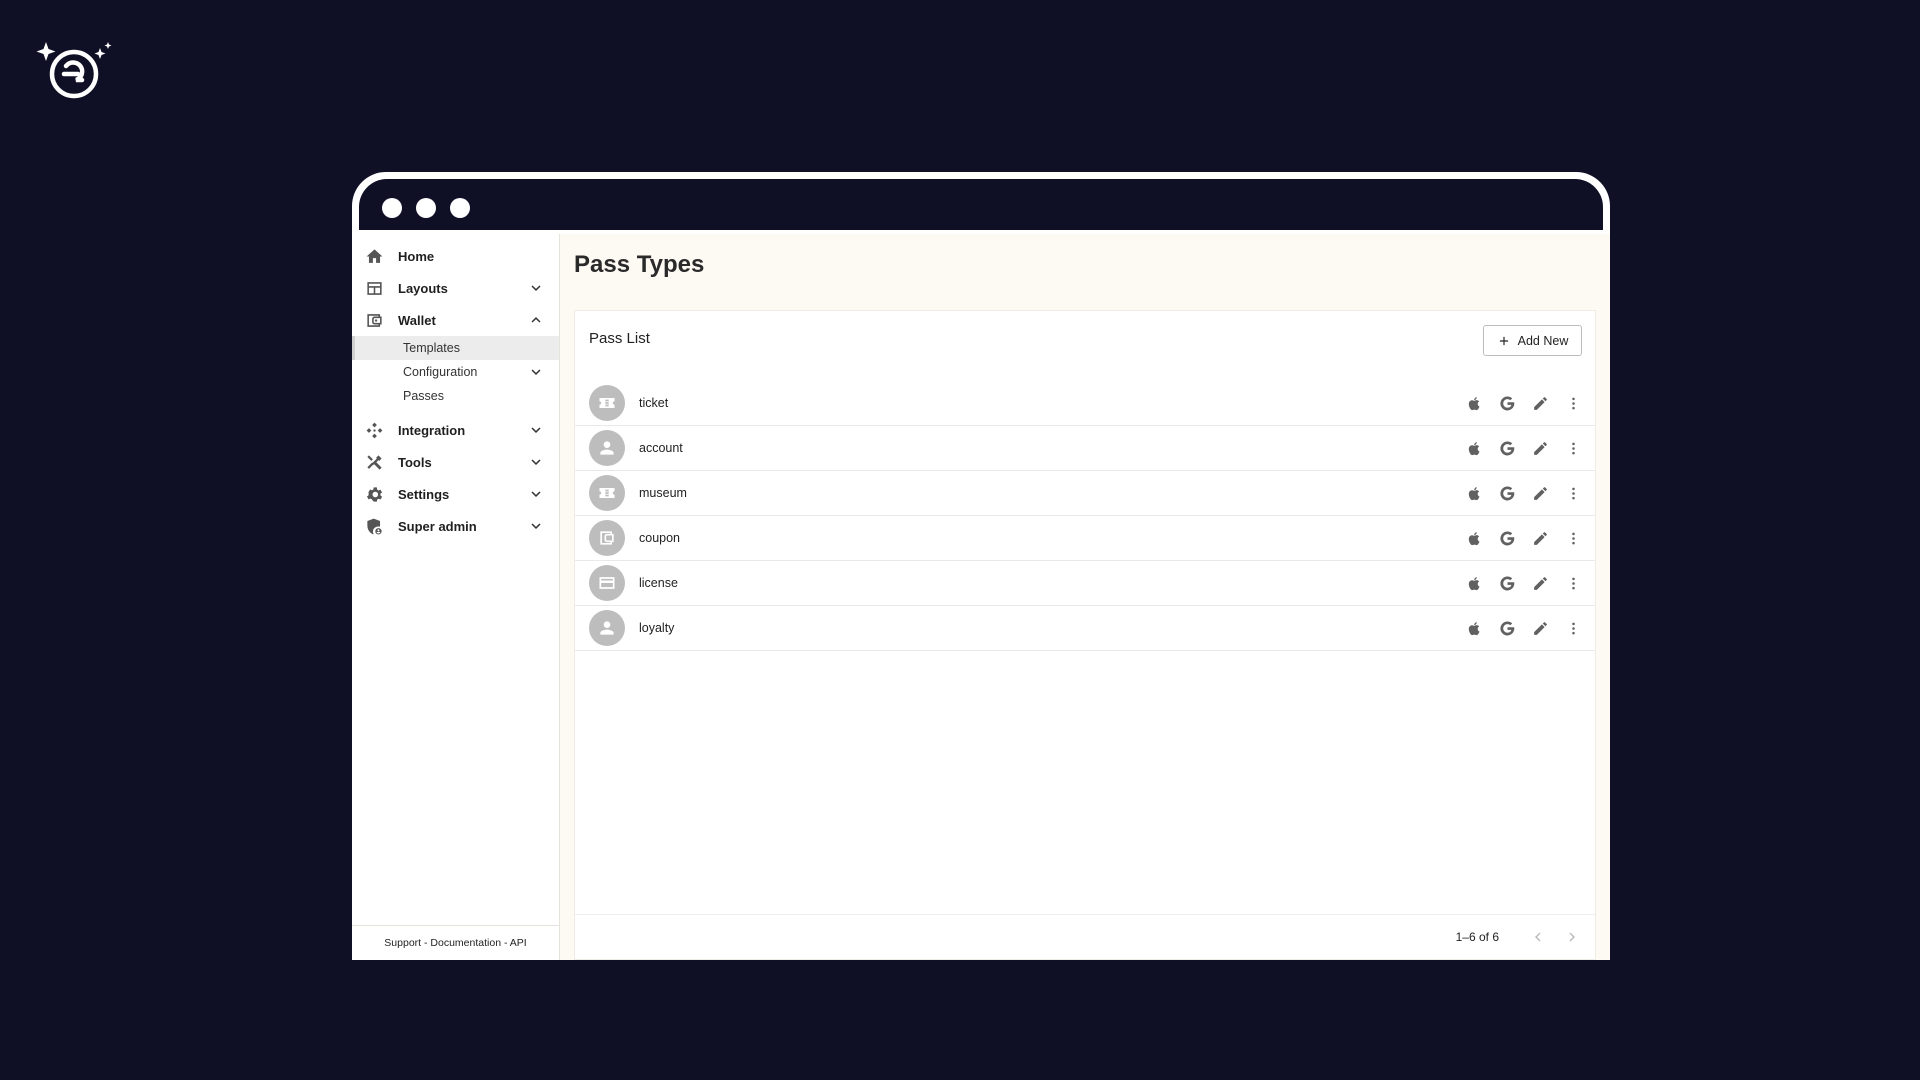  Describe the element at coordinates (374, 462) in the screenshot. I see `tools-icon` at that location.